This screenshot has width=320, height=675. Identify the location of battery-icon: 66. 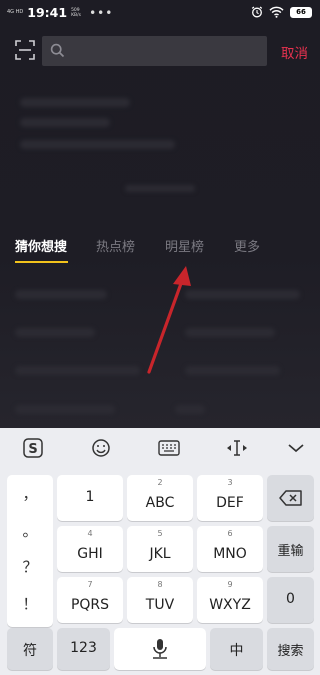
(301, 12).